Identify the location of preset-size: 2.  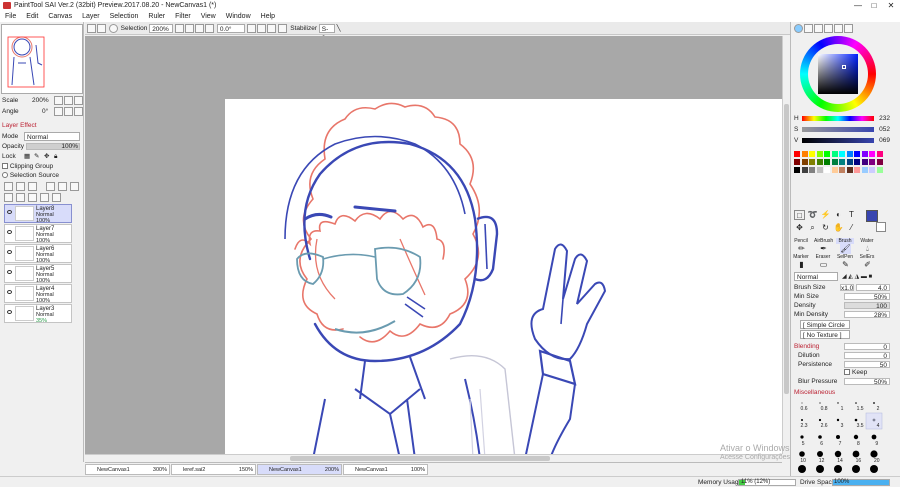
(878, 409).